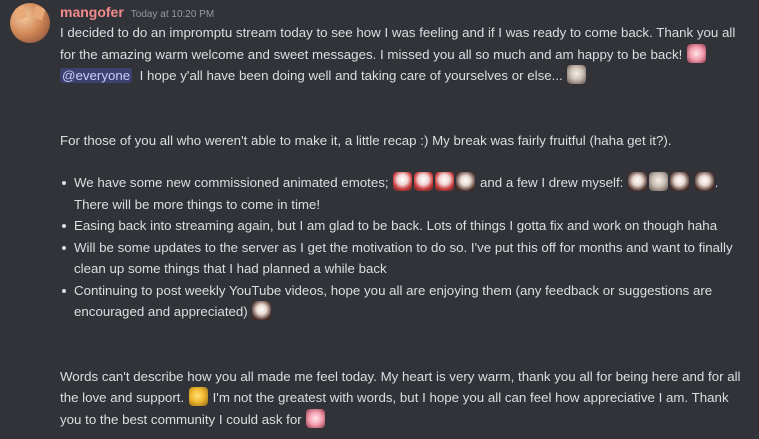 The height and width of the screenshot is (439, 759). What do you see at coordinates (30, 23) in the screenshot?
I see `user-avatar` at bounding box center [30, 23].